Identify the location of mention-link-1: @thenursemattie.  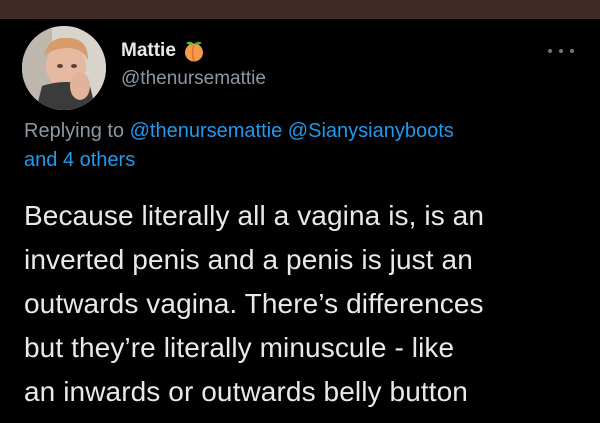
(206, 131).